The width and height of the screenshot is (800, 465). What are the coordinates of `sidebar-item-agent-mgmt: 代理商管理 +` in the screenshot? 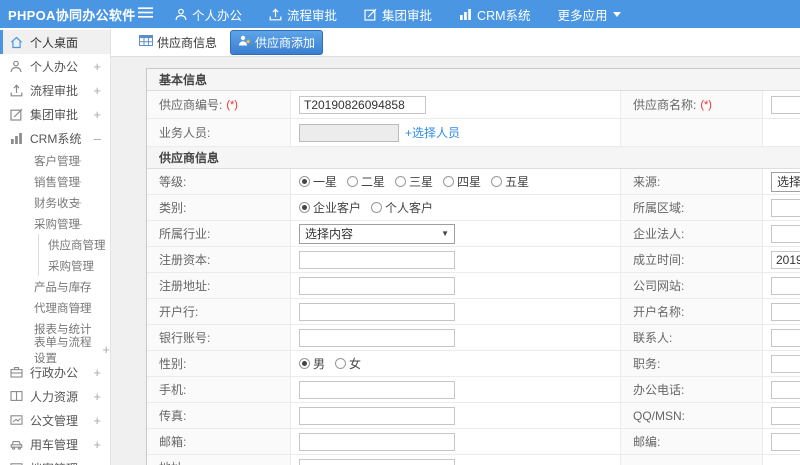 It's located at (55, 307).